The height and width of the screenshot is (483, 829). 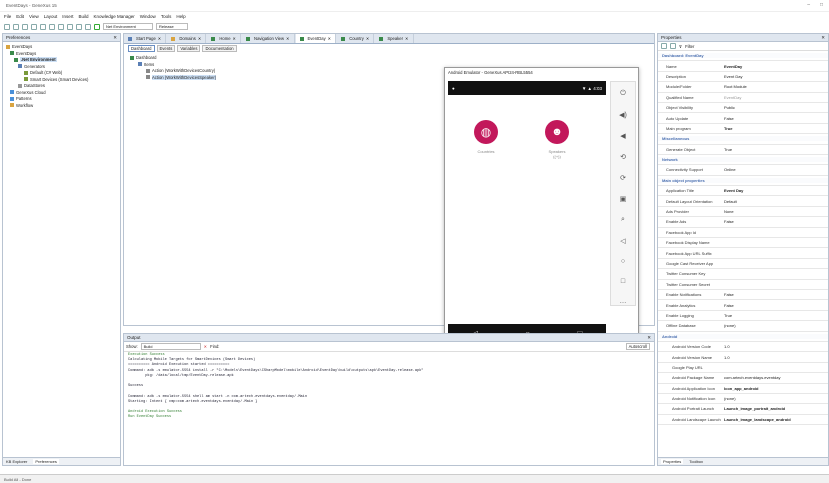 What do you see at coordinates (623, 199) in the screenshot?
I see `camera-icon: ▣` at bounding box center [623, 199].